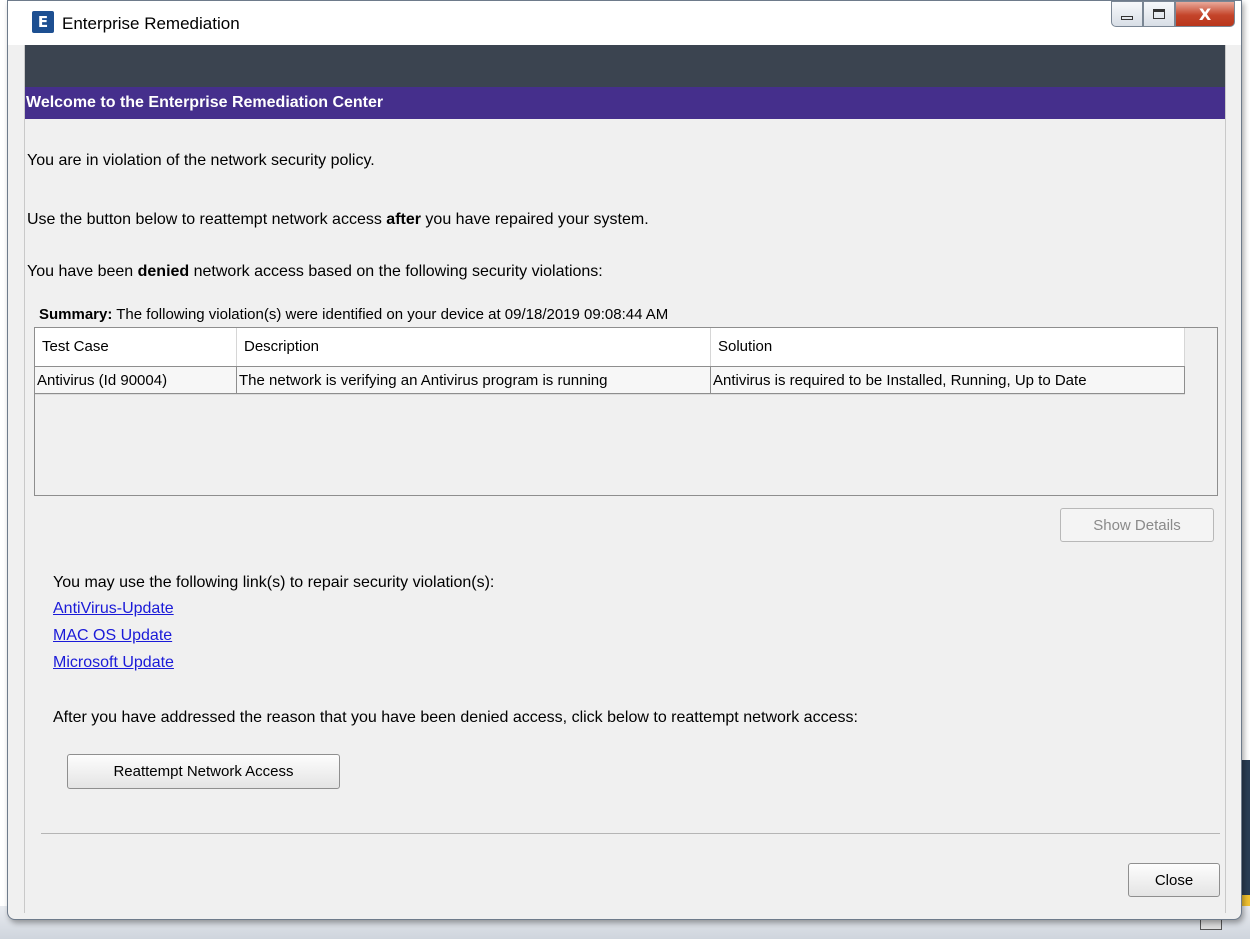  What do you see at coordinates (112, 636) in the screenshot?
I see `mac-os-update-link: MAC OS Update` at bounding box center [112, 636].